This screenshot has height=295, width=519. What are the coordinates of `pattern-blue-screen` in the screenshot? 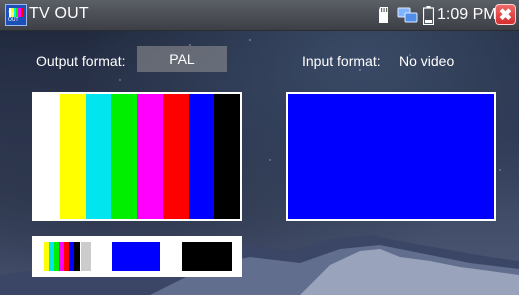 It's located at (136, 256).